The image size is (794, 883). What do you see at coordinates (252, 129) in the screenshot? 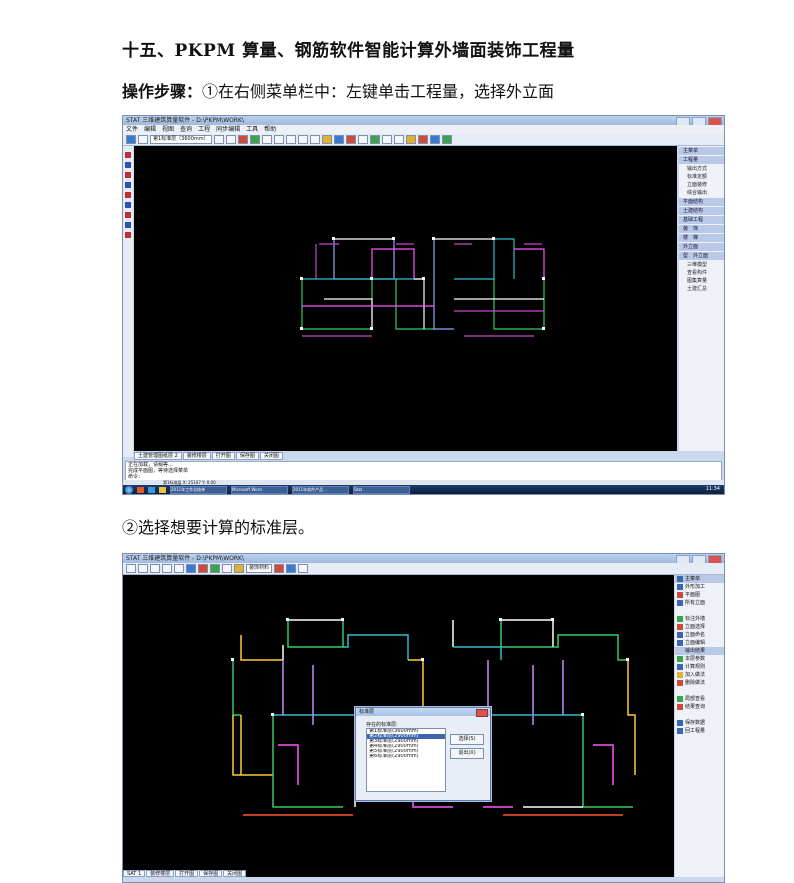
I see `menu-tools: 工具` at bounding box center [252, 129].